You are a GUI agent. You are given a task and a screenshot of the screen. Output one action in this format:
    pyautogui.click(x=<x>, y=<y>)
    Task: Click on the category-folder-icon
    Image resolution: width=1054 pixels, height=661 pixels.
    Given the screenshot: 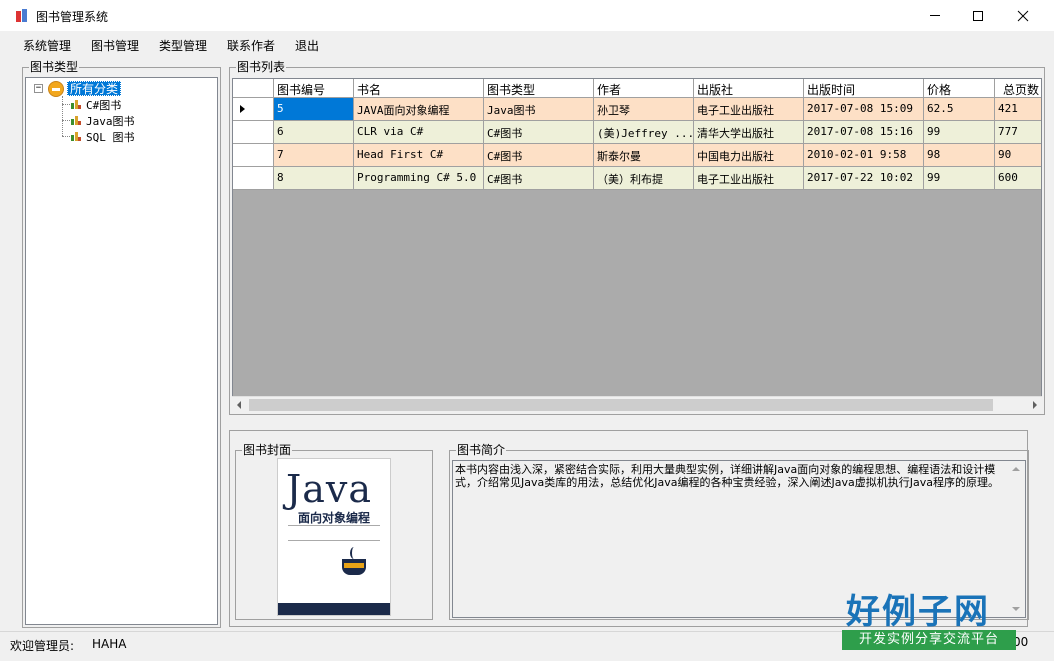 What is the action you would take?
    pyautogui.click(x=56, y=89)
    